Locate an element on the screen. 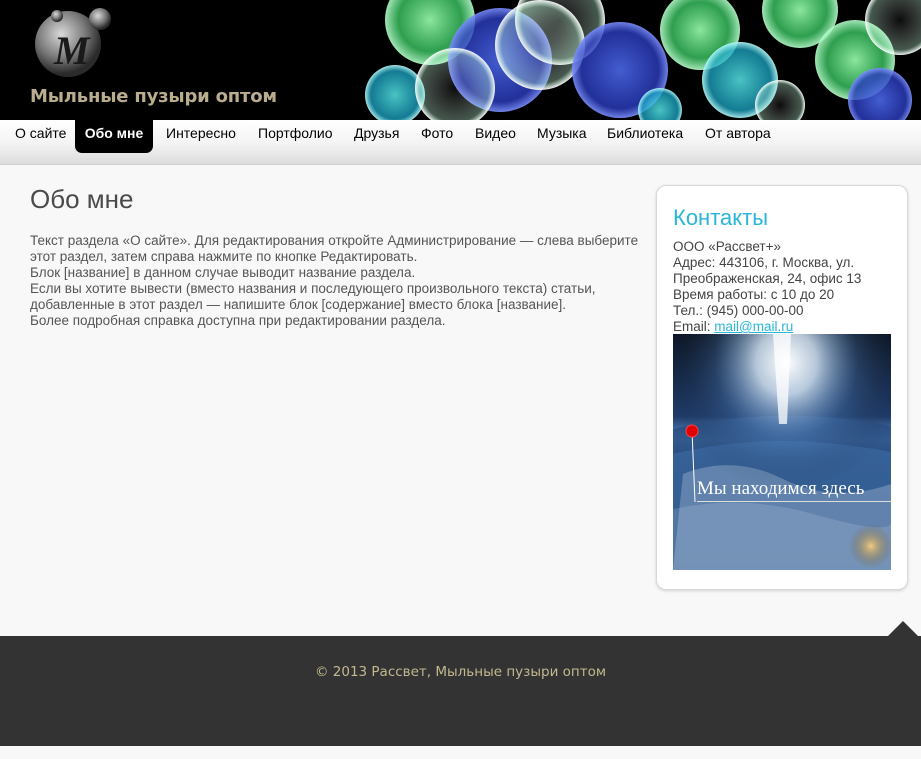 Image resolution: width=921 pixels, height=759 pixels. email-label: Email: is located at coordinates (692, 326).